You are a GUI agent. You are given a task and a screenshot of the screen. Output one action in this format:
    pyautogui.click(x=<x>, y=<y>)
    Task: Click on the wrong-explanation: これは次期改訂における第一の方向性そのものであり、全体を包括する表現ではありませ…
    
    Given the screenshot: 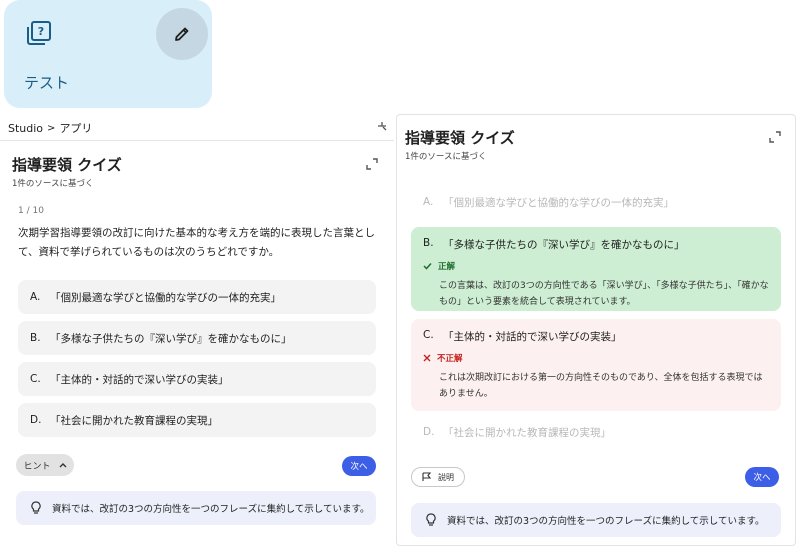 What is the action you would take?
    pyautogui.click(x=601, y=386)
    